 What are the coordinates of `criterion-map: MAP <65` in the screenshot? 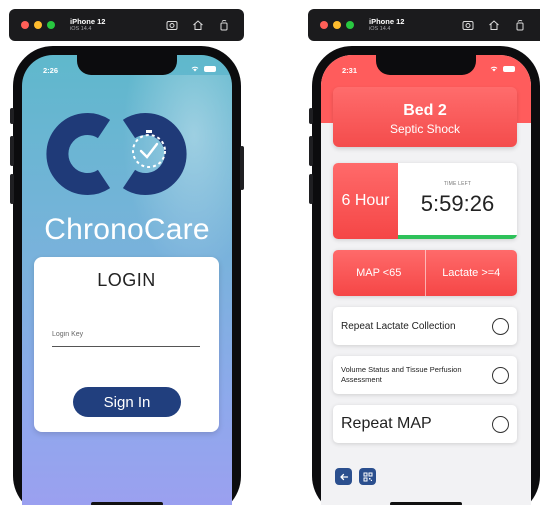 It's located at (379, 273).